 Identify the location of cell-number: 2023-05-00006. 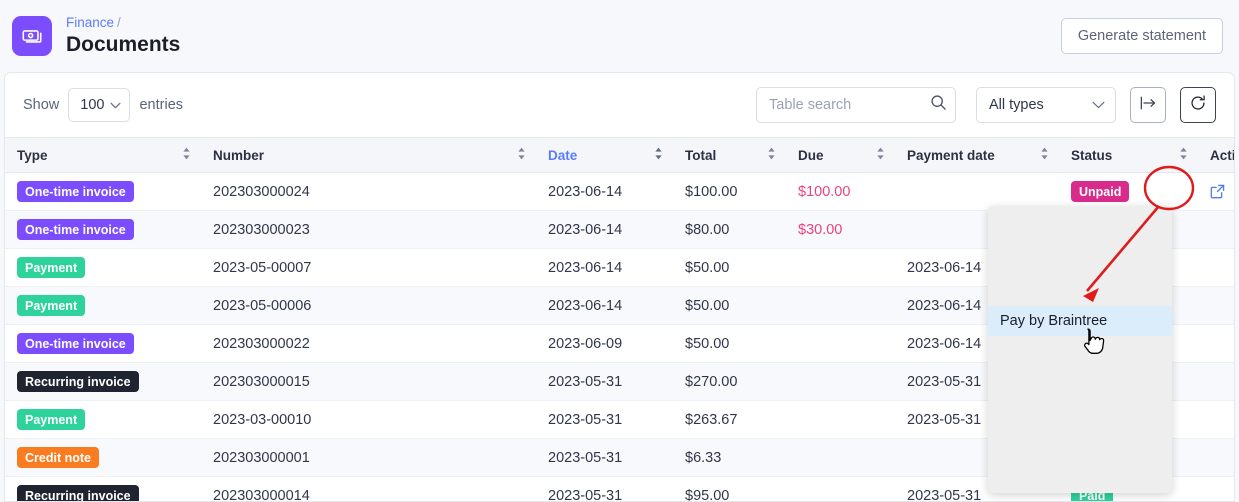
(368, 305).